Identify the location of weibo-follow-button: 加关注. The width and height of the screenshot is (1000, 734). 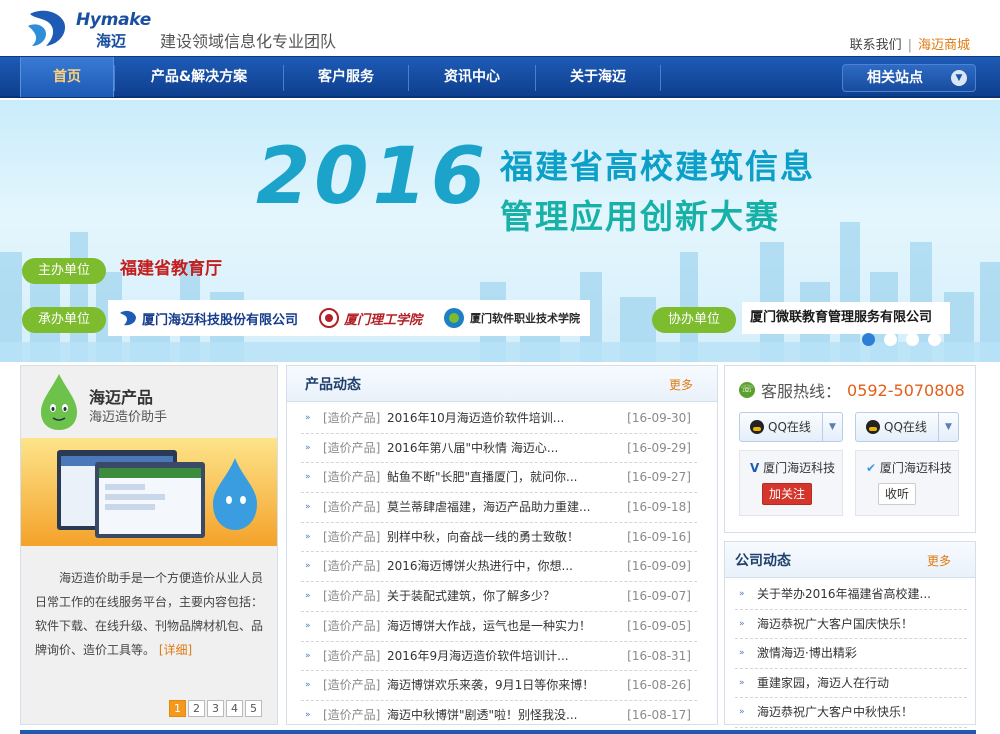
(787, 494).